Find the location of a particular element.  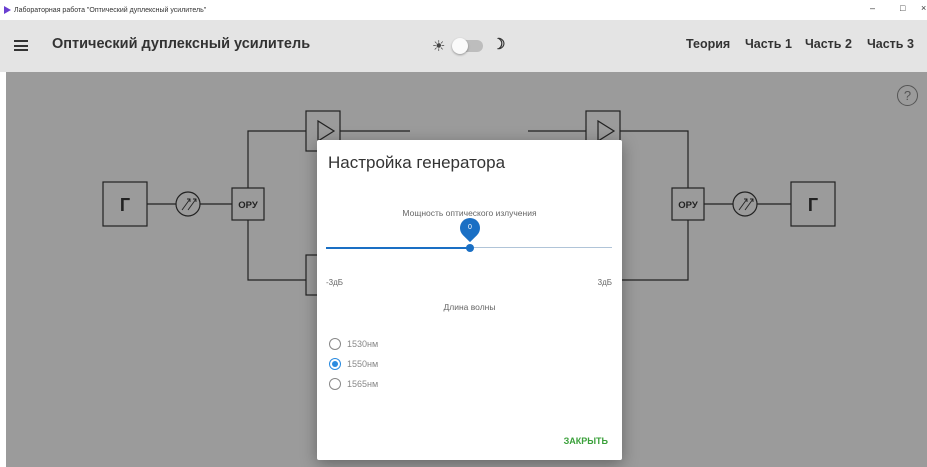

wavelength-option-1550: 1550нм is located at coordinates (353, 364).